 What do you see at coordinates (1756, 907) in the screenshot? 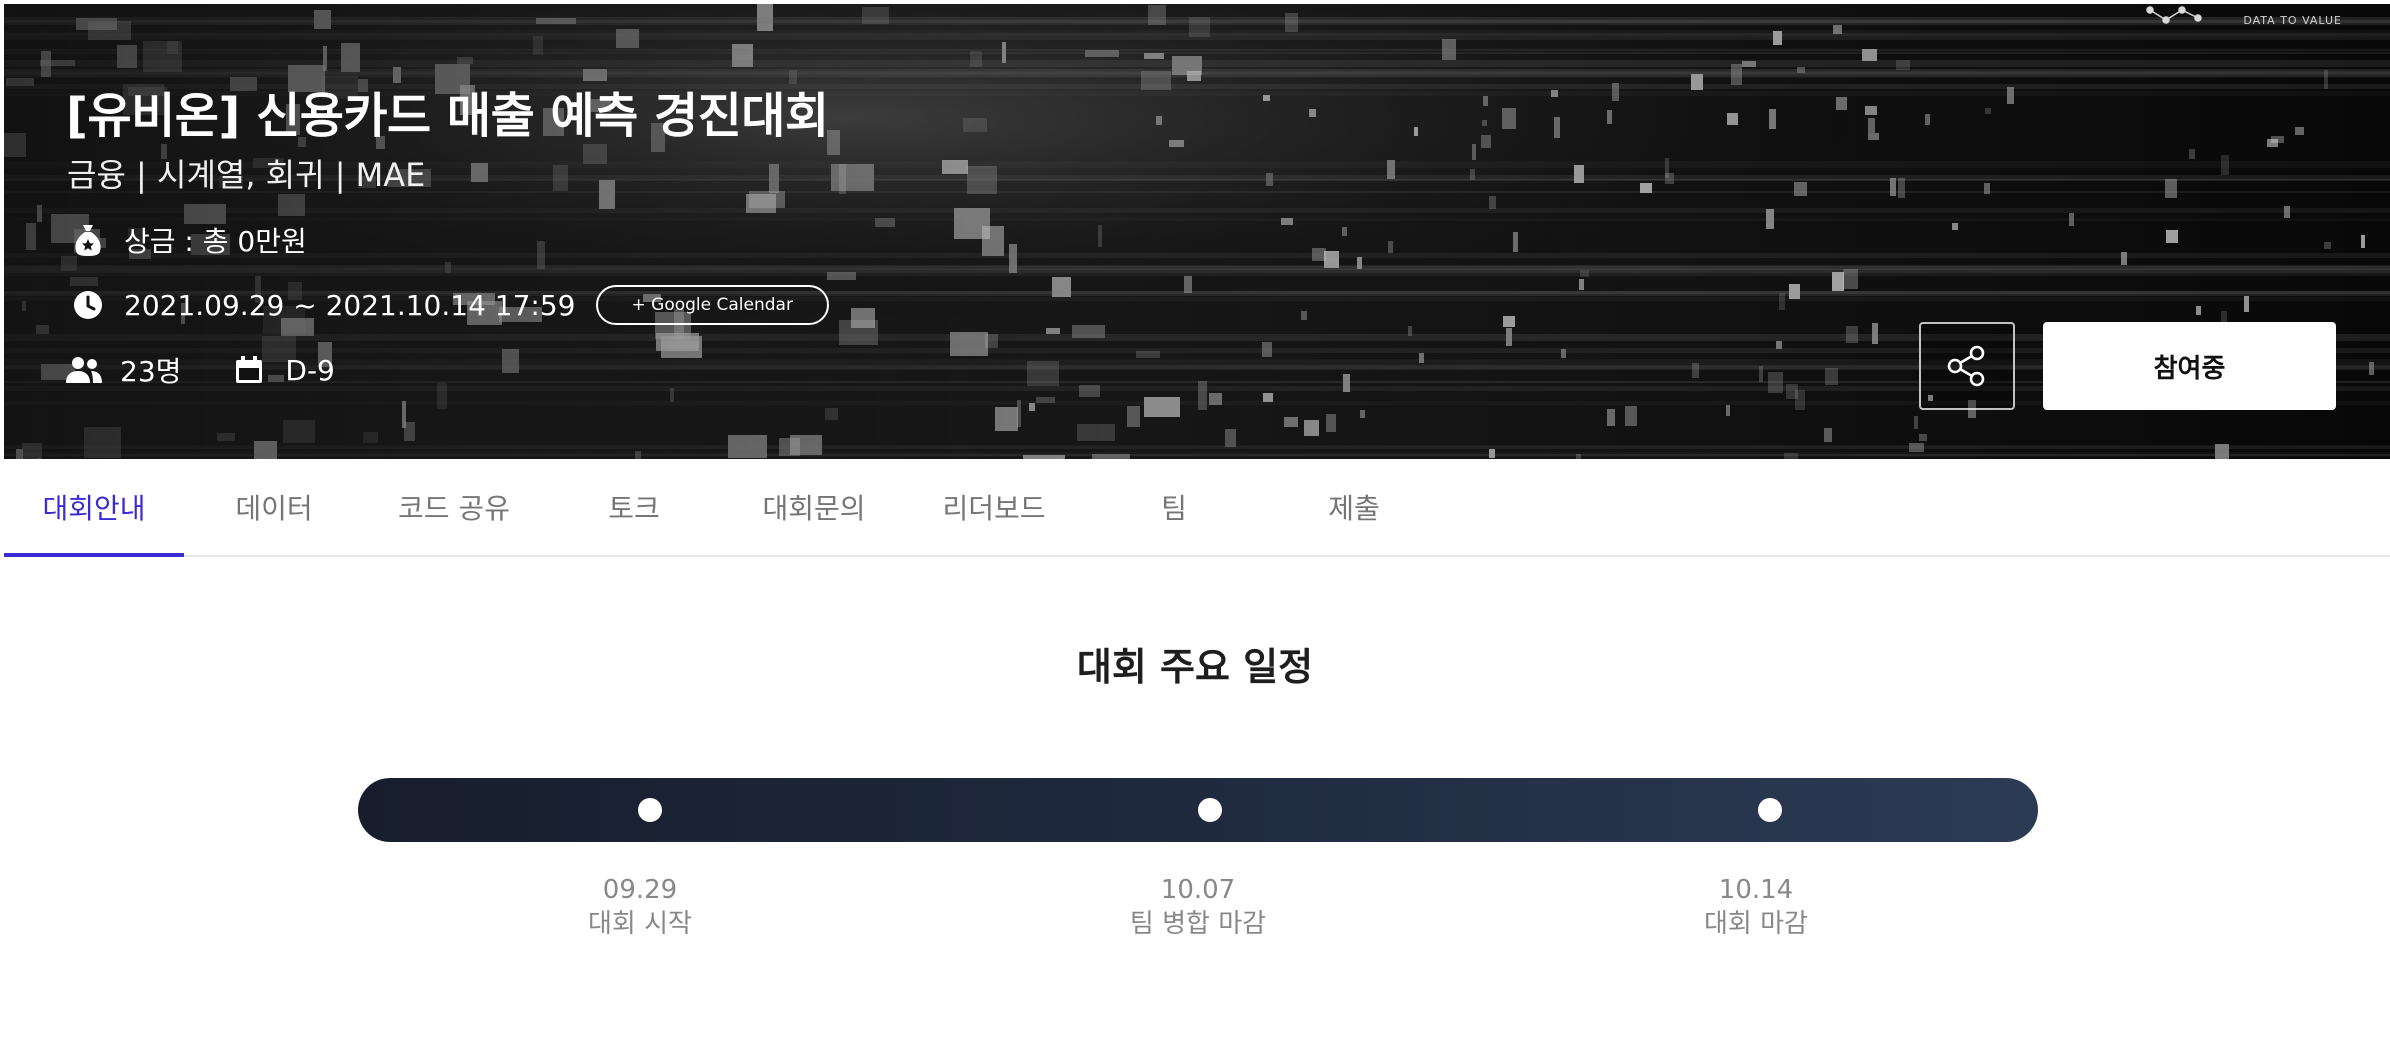
I see `milestone-end: 10.14 대회 마감` at bounding box center [1756, 907].